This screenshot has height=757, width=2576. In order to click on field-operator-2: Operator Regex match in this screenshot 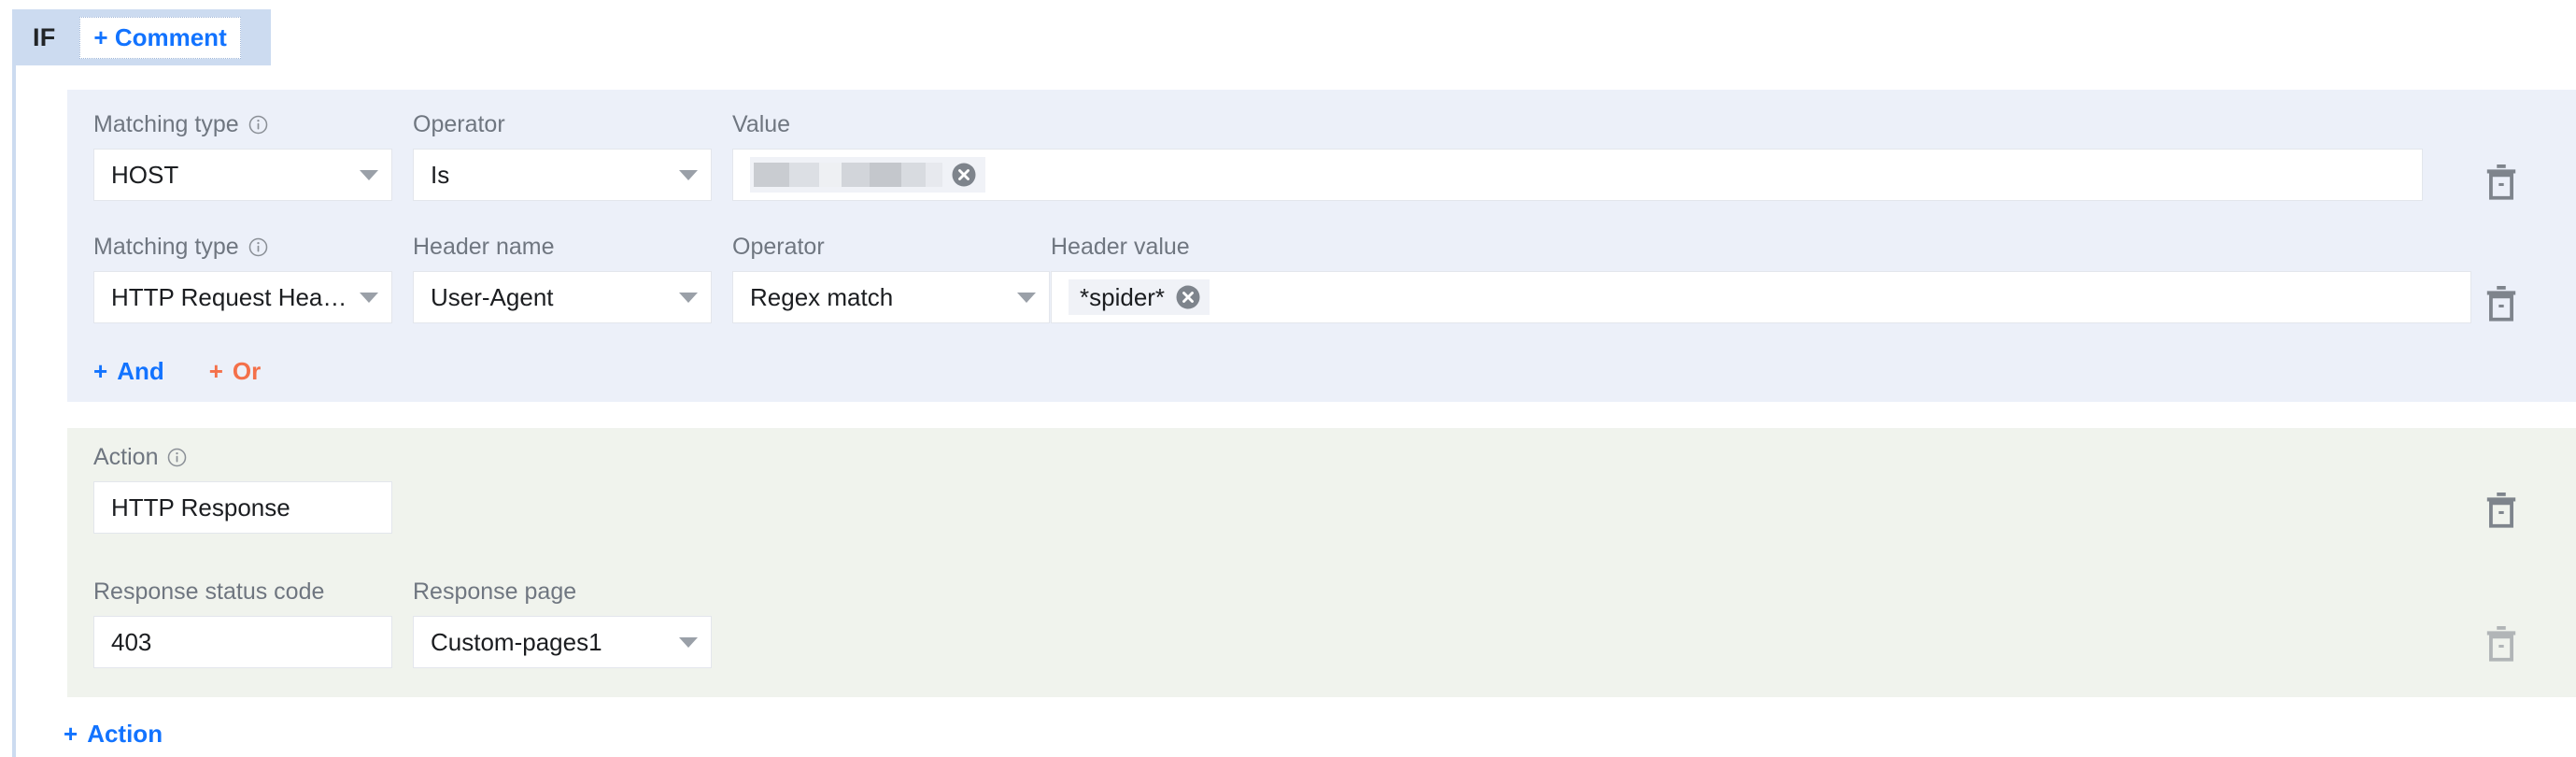, I will do `click(891, 278)`.